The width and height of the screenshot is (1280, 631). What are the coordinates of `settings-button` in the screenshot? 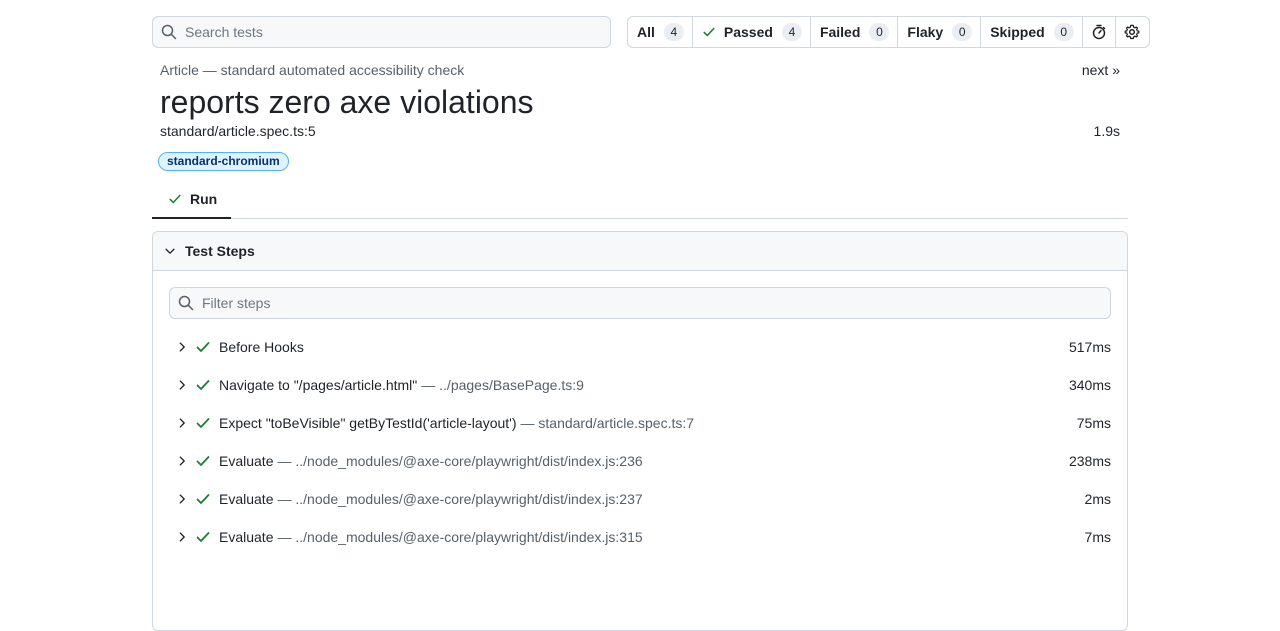 It's located at (1132, 32).